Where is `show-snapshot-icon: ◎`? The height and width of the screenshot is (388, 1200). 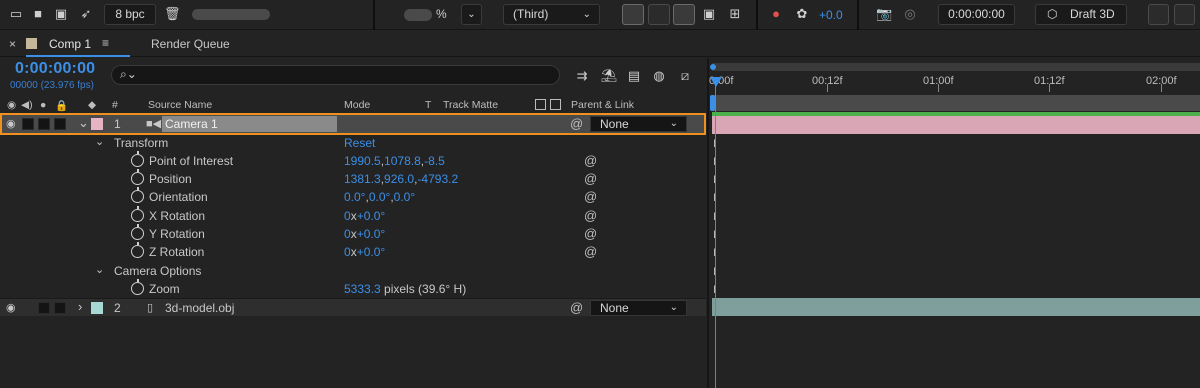 show-snapshot-icon: ◎ is located at coordinates (910, 14).